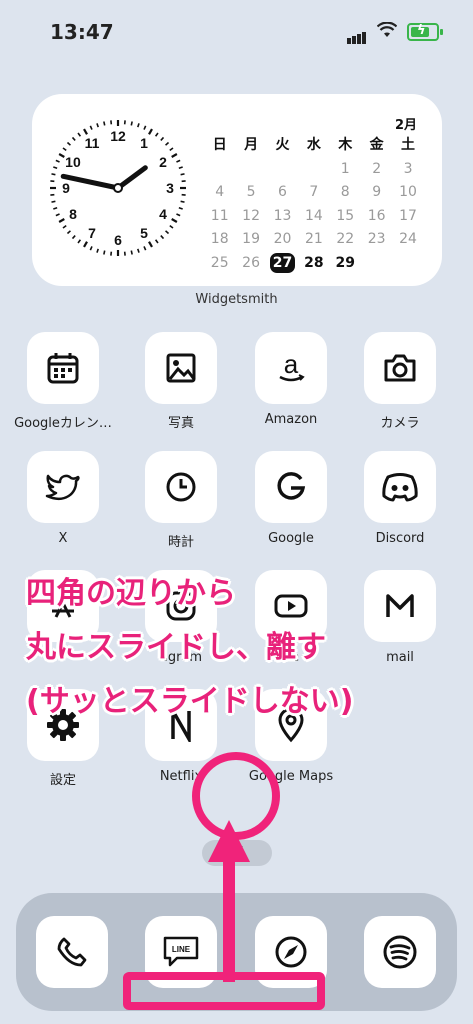  What do you see at coordinates (66, 188) in the screenshot?
I see `clock-number: 9` at bounding box center [66, 188].